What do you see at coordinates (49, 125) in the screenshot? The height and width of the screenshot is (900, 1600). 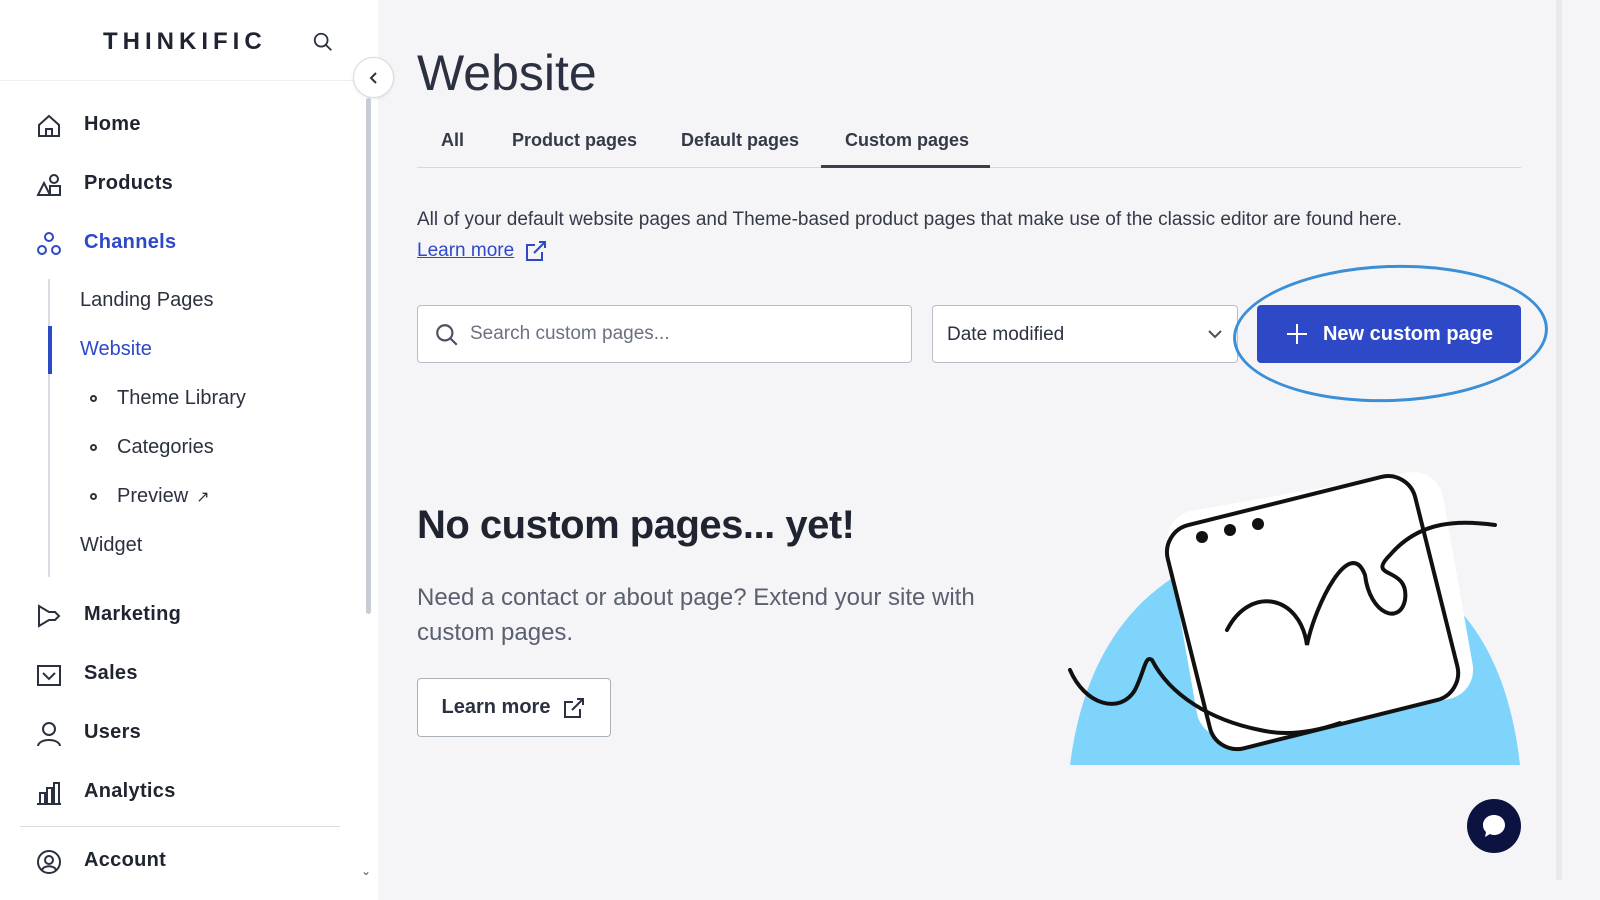 I see `home-icon` at bounding box center [49, 125].